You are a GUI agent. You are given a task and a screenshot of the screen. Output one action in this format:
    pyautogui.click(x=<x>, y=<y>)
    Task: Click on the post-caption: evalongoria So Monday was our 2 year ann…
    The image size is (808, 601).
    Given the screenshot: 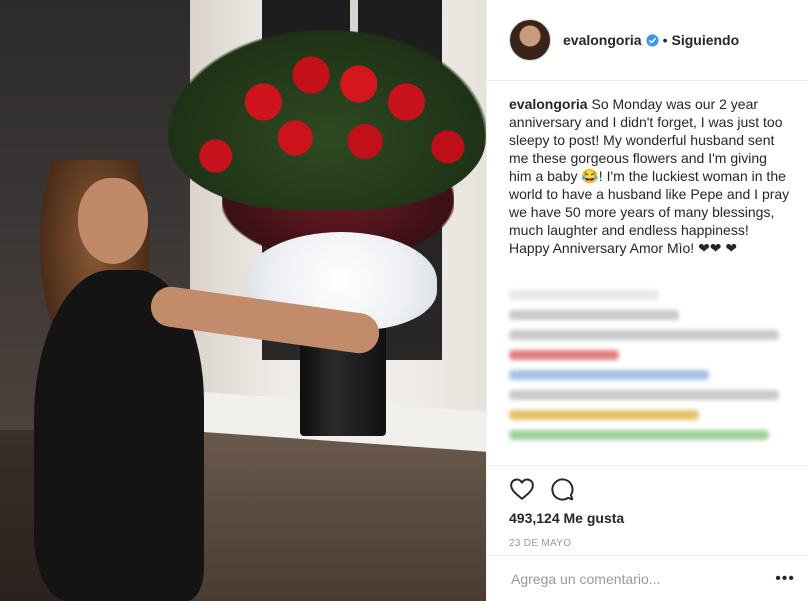 What is the action you would take?
    pyautogui.click(x=647, y=178)
    